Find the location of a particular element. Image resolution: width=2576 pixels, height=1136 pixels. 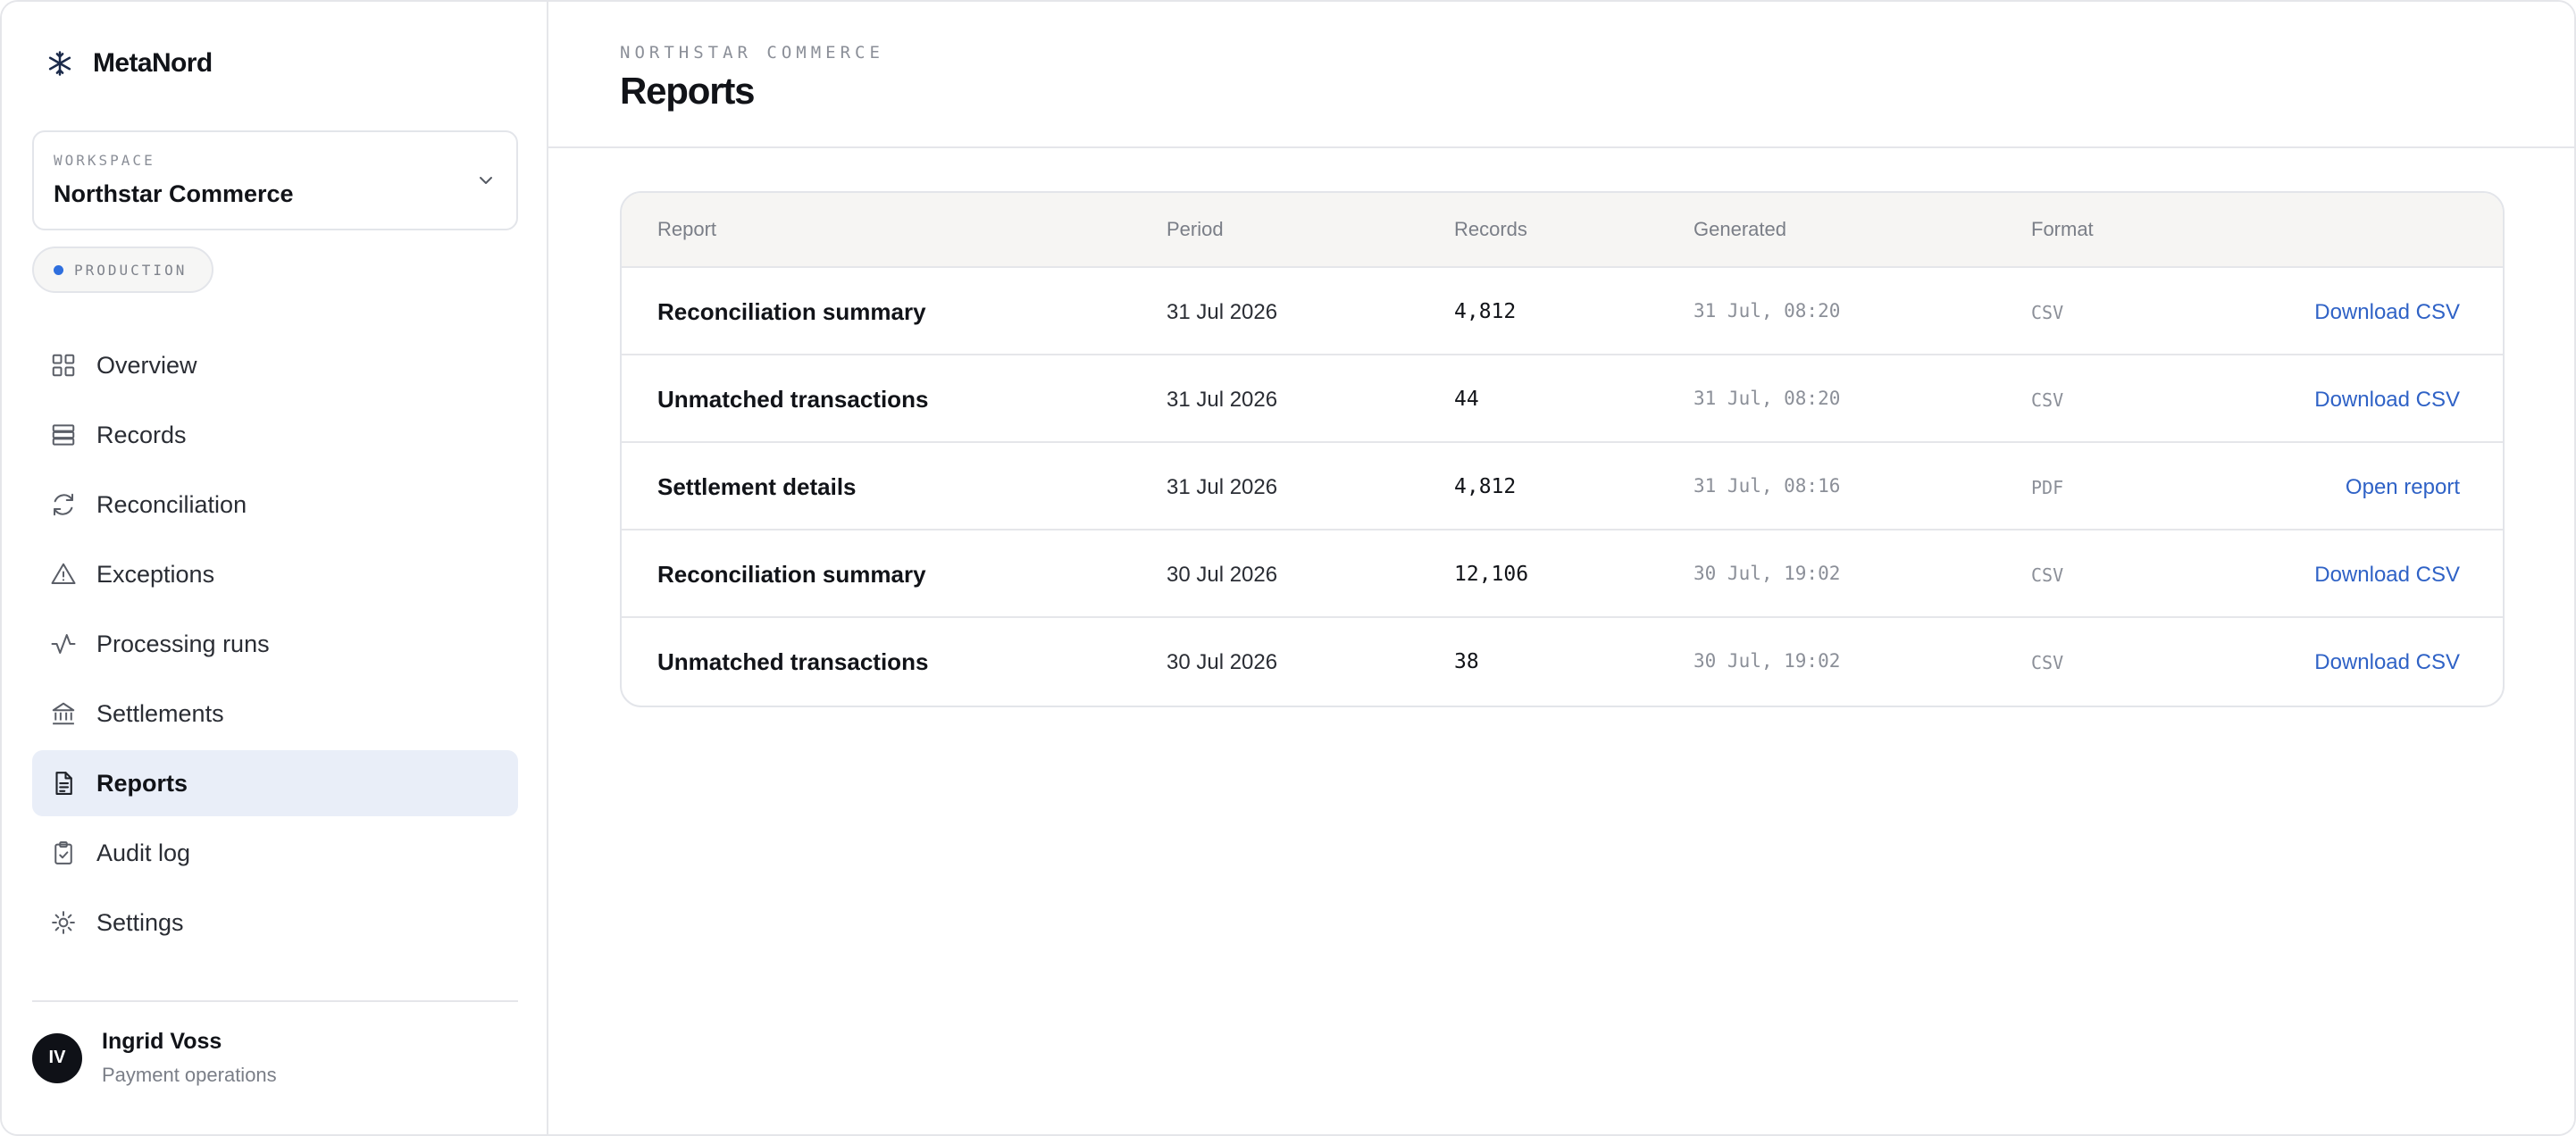

brand-name: MetaNord is located at coordinates (153, 63).